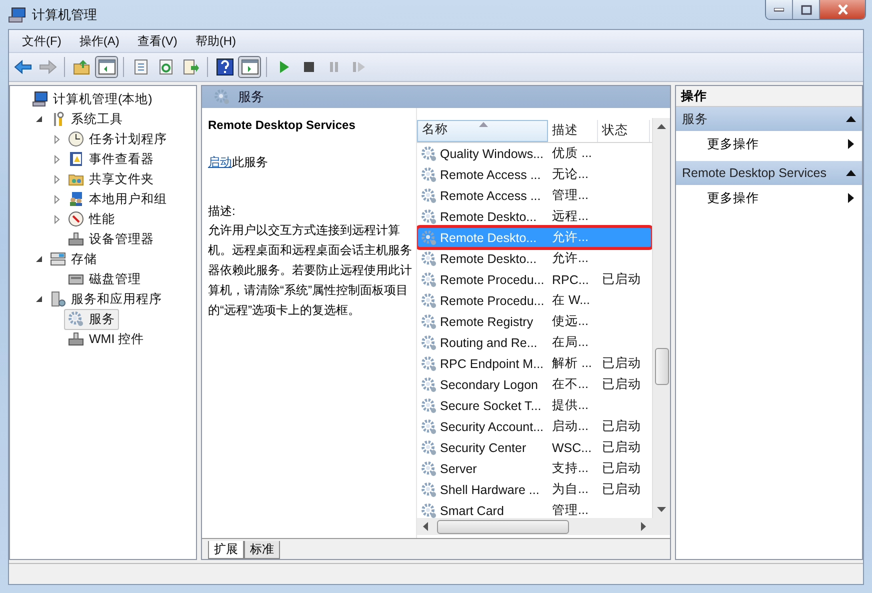 Image resolution: width=872 pixels, height=593 pixels. What do you see at coordinates (534, 279) in the screenshot?
I see `service-row: Remote Procedu... RPC... 已启动` at bounding box center [534, 279].